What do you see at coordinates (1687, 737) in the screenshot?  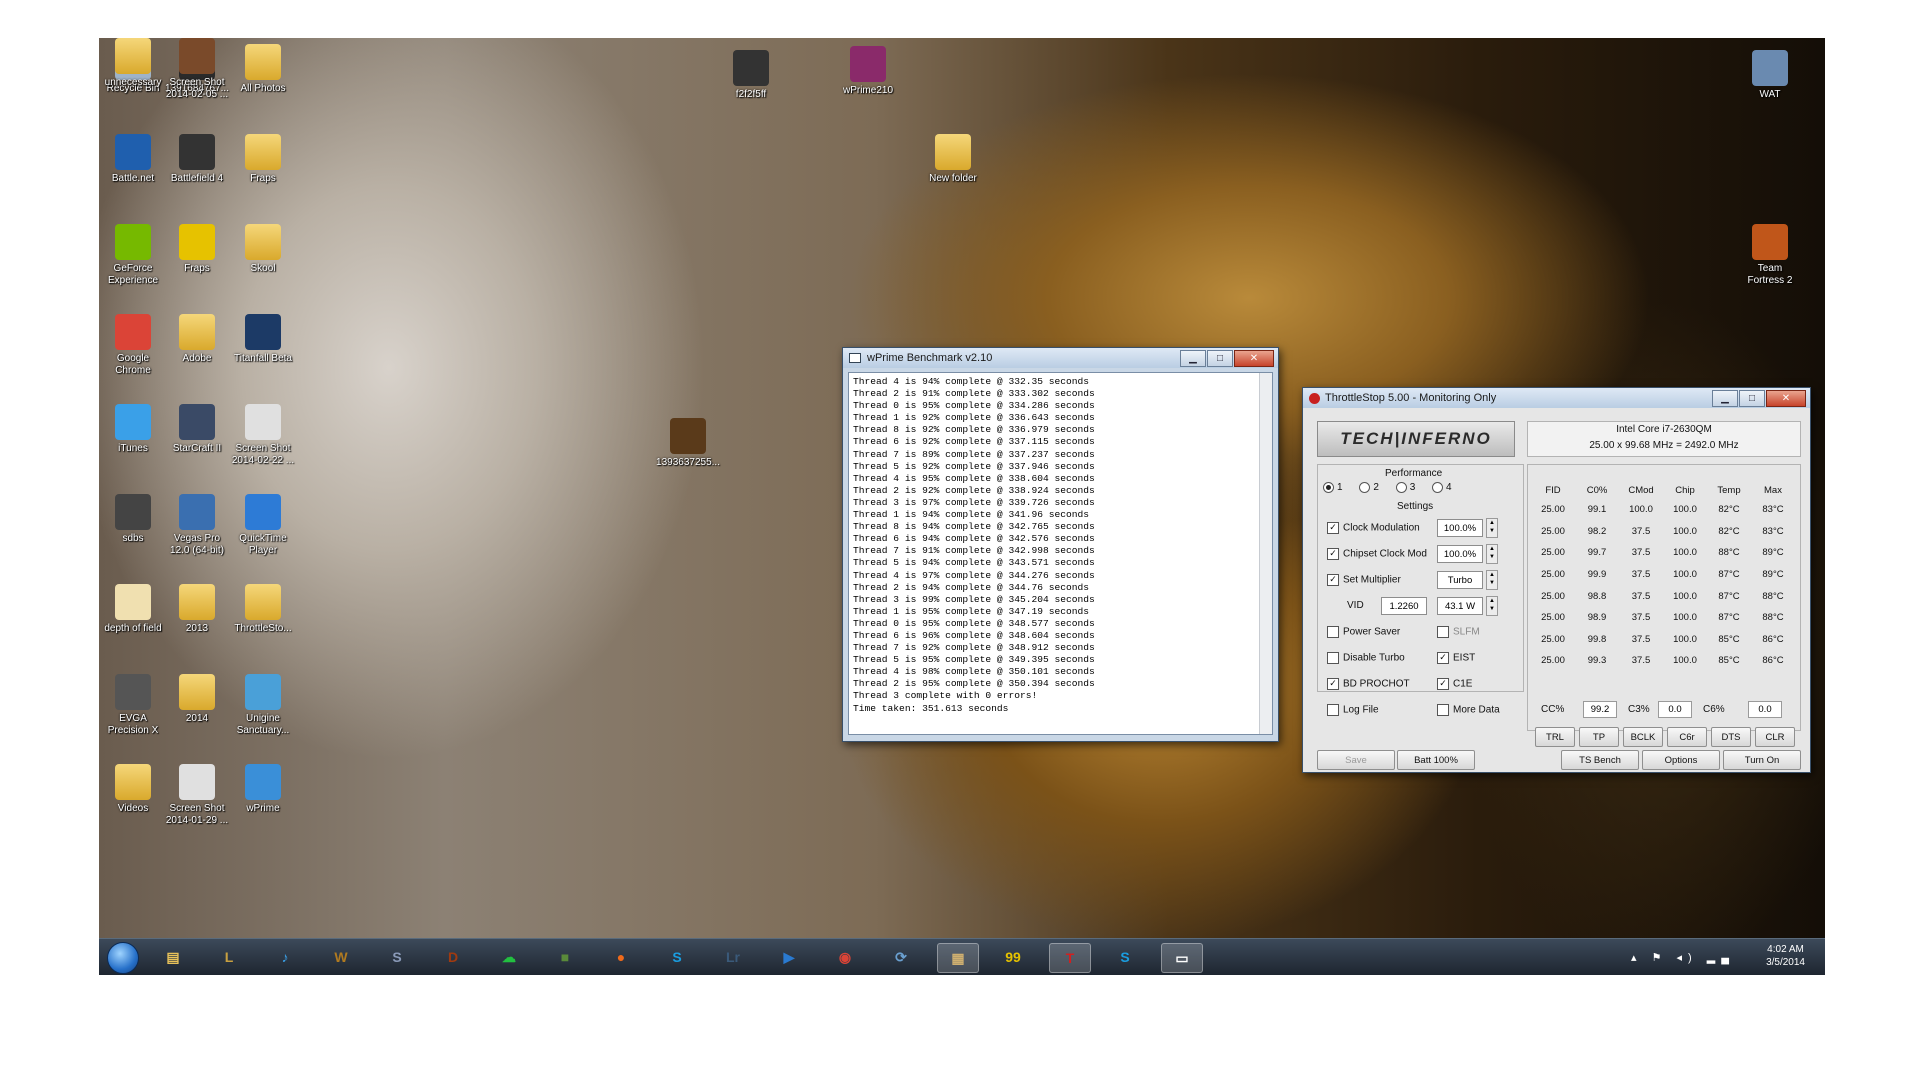 I see `mini-button-c6r: C6r` at bounding box center [1687, 737].